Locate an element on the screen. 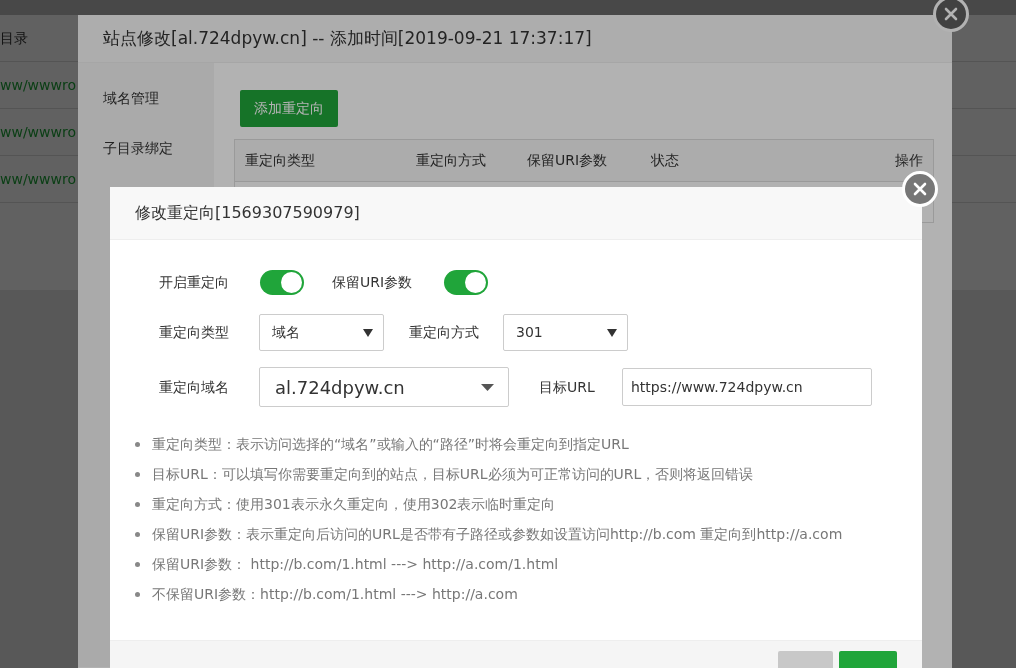  note-text: 目标URL：可以填写你需要重定向到的站点，目标URL必须为可正常访问的URL，否则将返回错误 is located at coordinates (453, 474).